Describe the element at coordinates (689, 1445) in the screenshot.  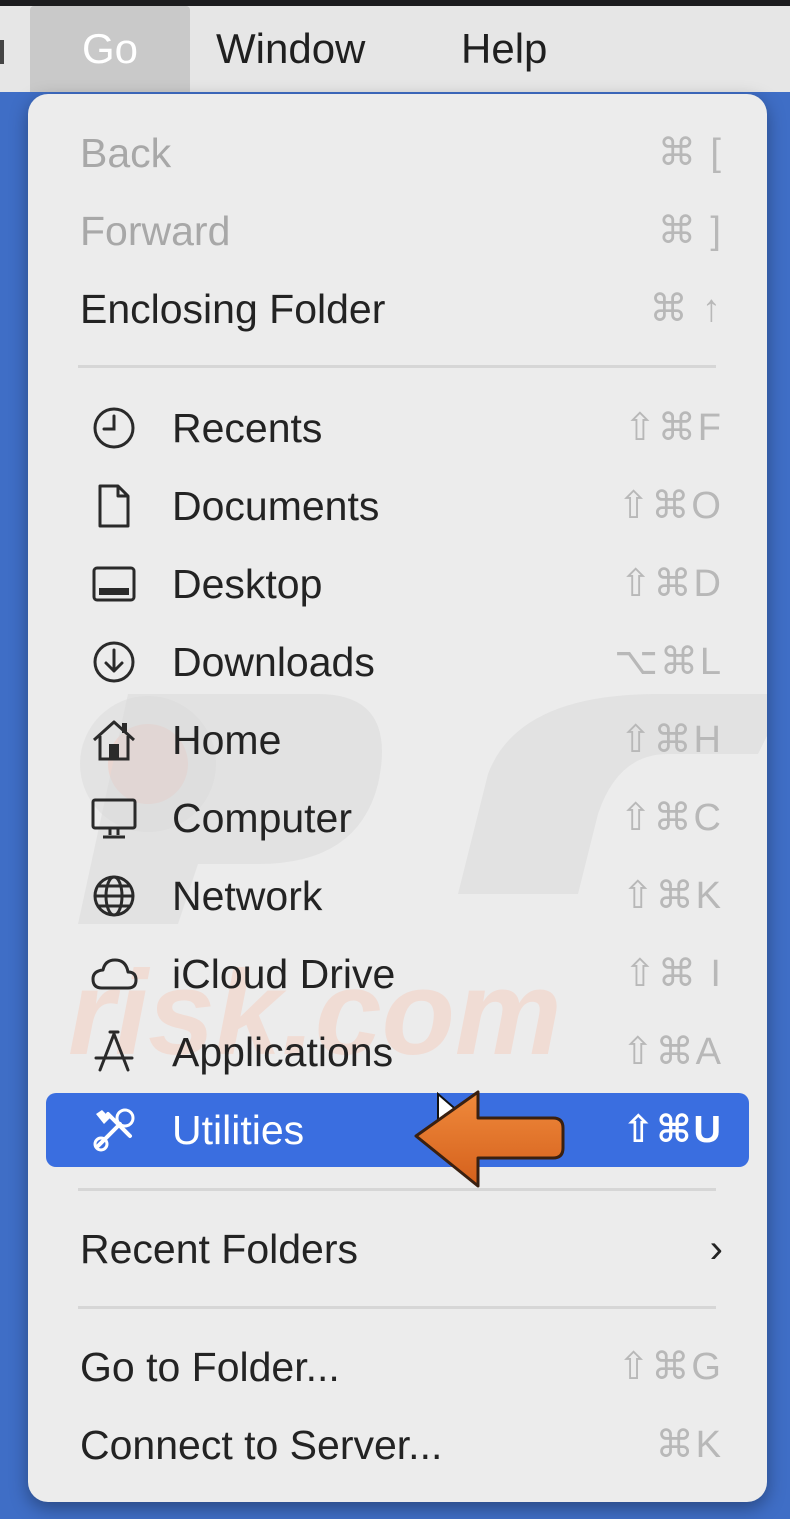
I see `menu-item-connect-to-server-shortcut: ⌘K` at that location.